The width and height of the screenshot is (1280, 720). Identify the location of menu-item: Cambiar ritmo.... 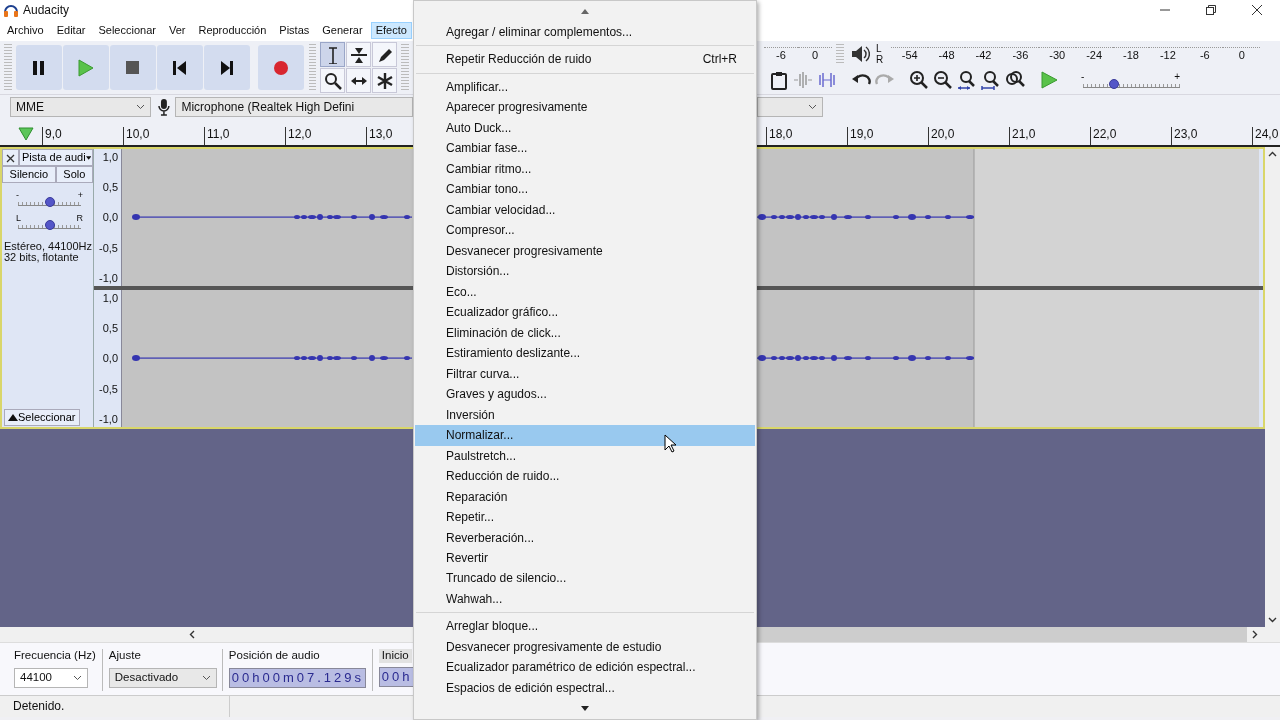
(585, 169).